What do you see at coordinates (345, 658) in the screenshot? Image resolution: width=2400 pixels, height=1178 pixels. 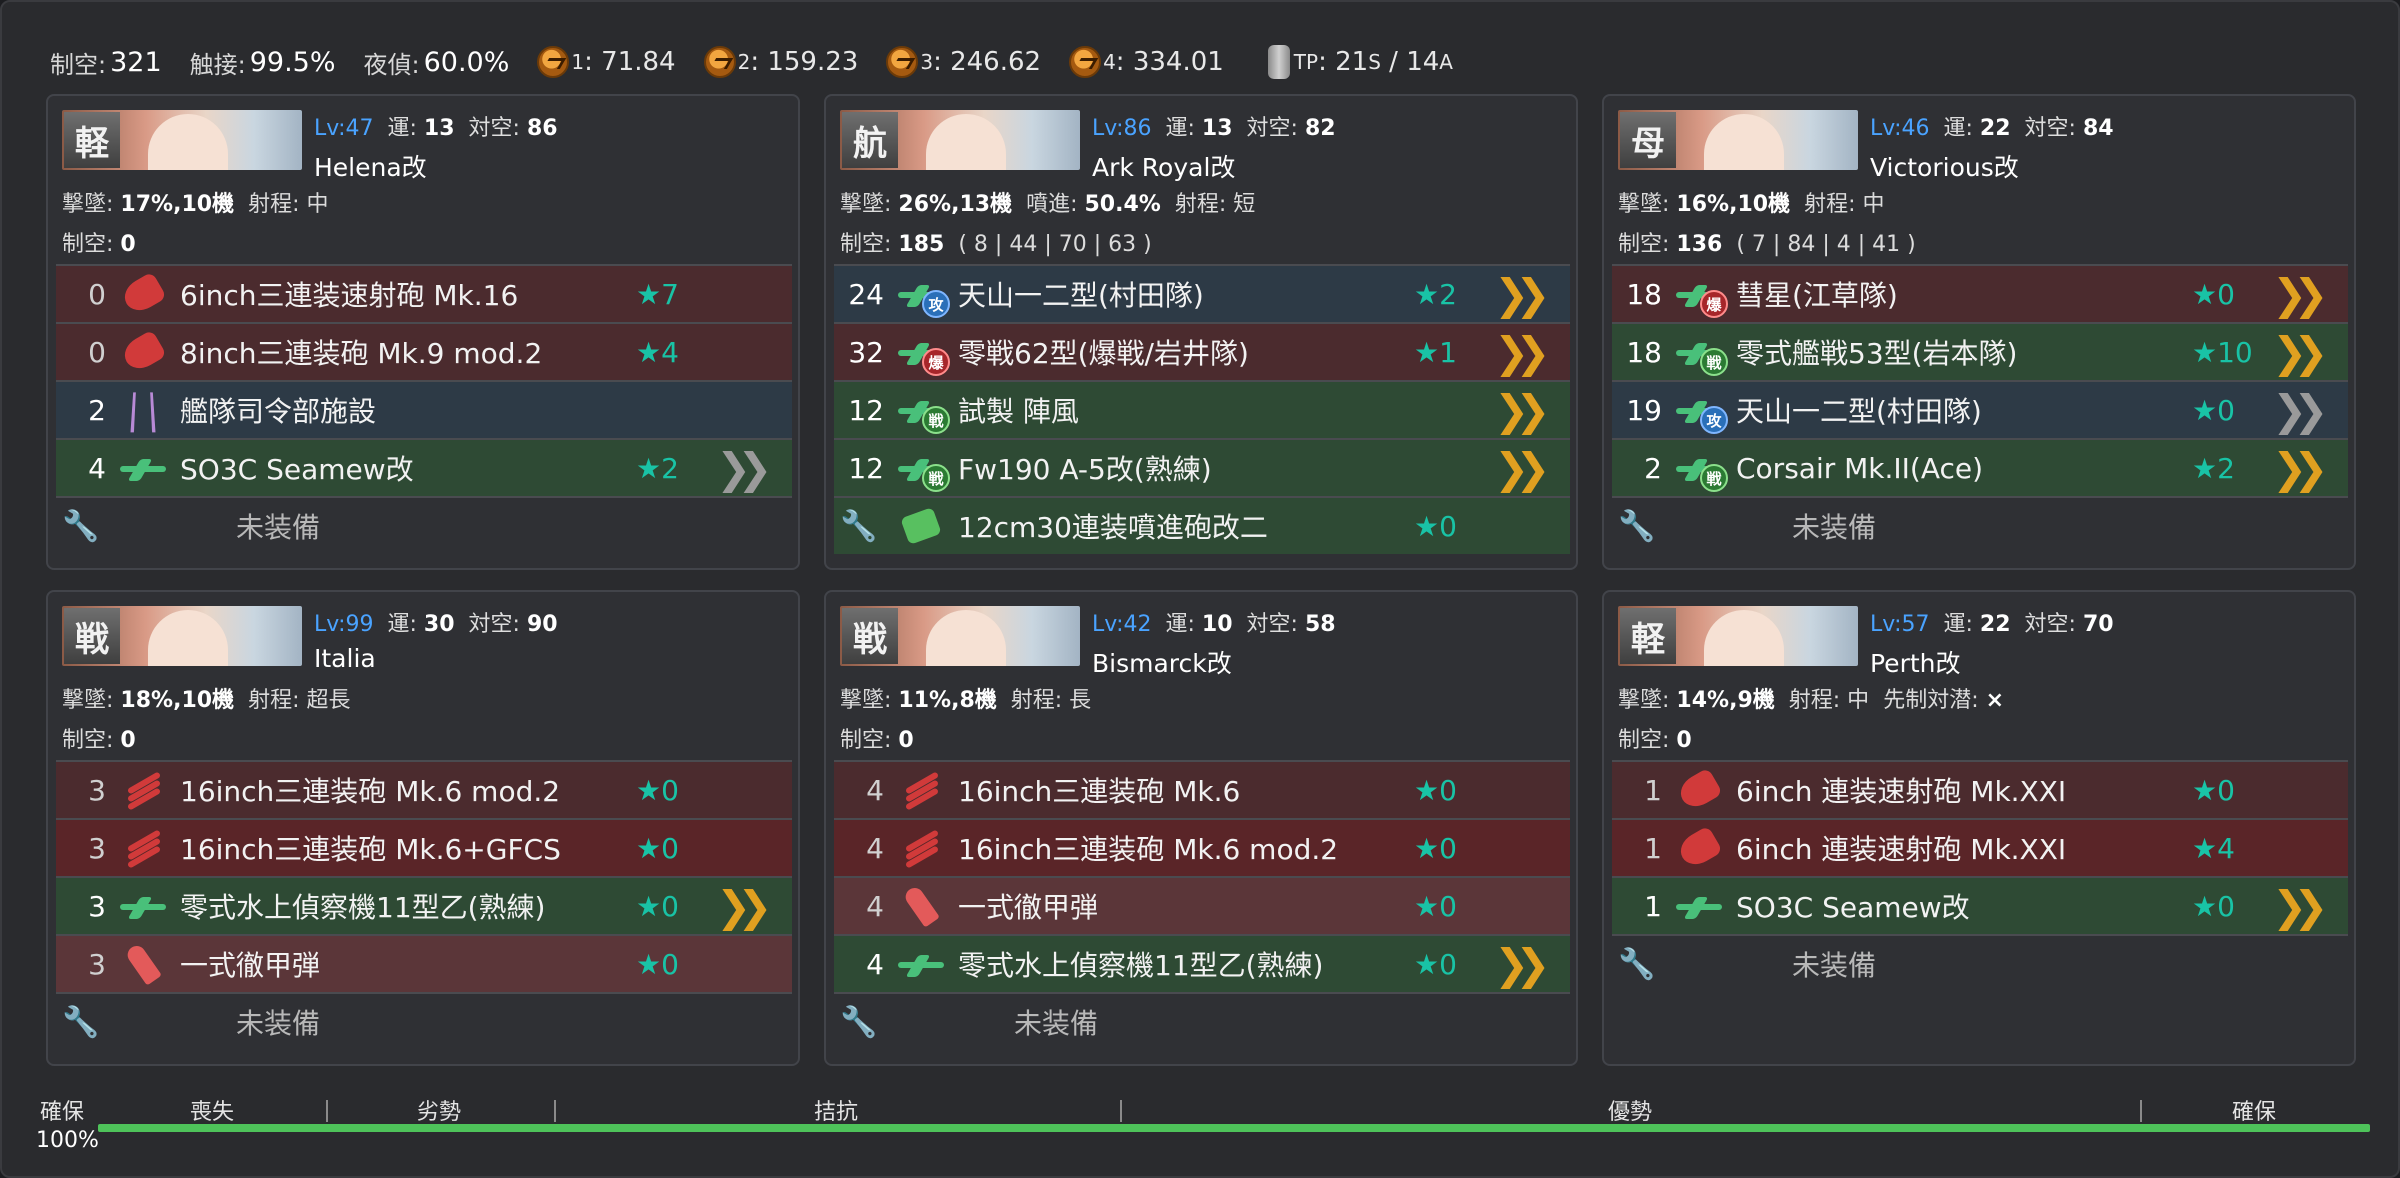 I see `ship-name: Italia` at bounding box center [345, 658].